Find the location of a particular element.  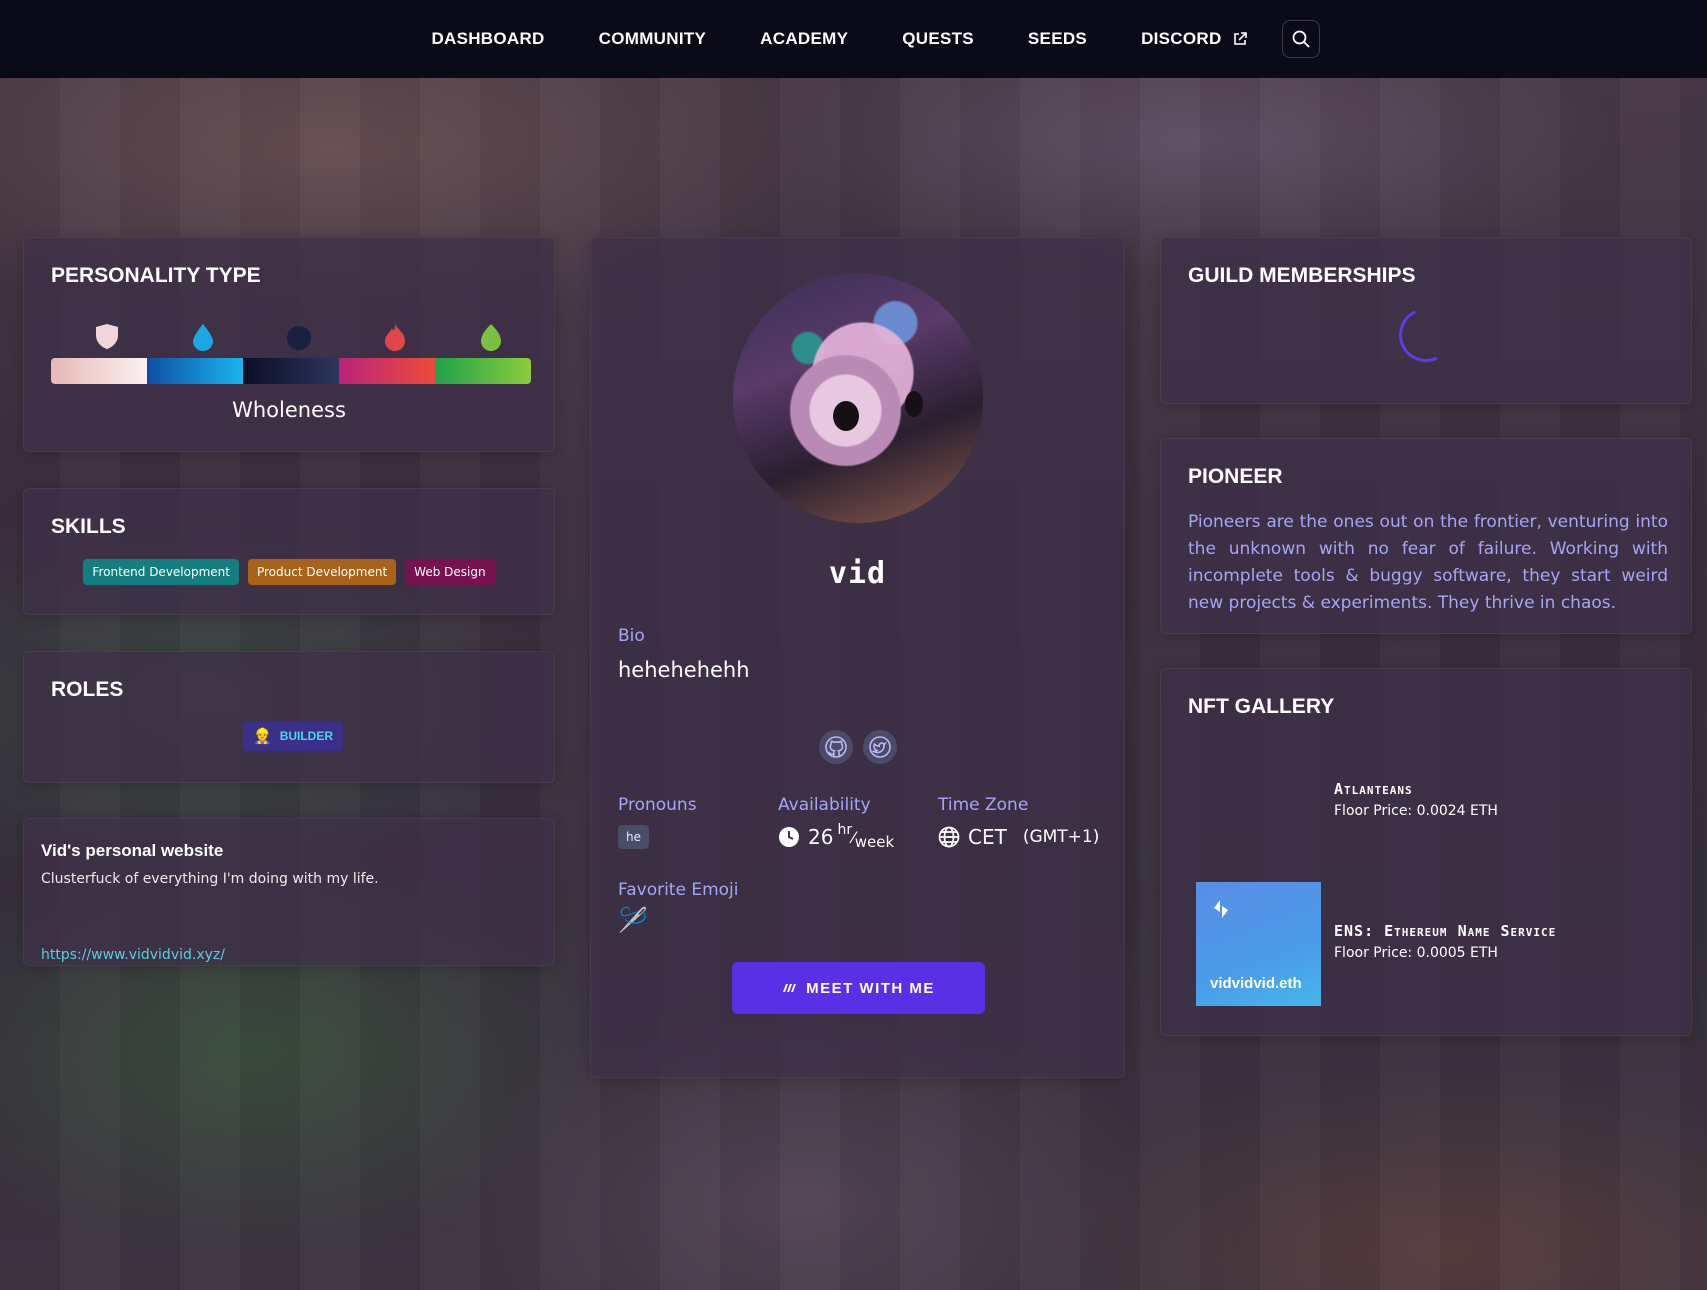

nav-dashboard: DASHBOARD is located at coordinates (487, 39).